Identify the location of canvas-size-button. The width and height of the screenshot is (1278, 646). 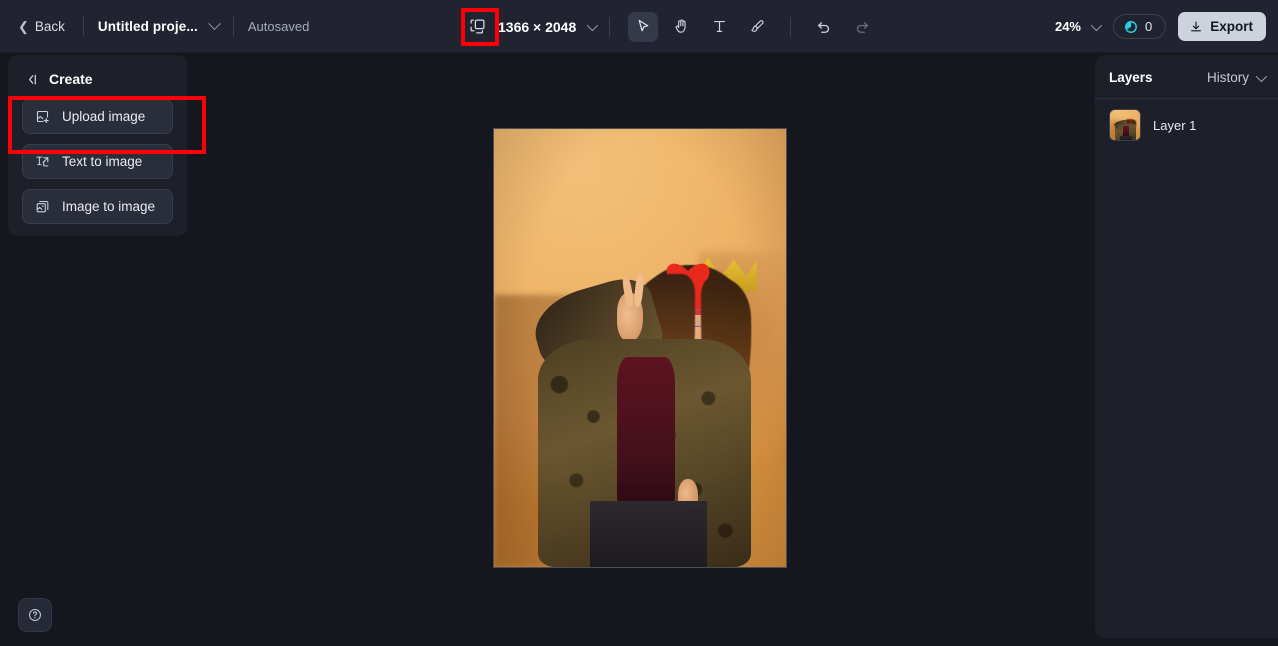
(477, 27).